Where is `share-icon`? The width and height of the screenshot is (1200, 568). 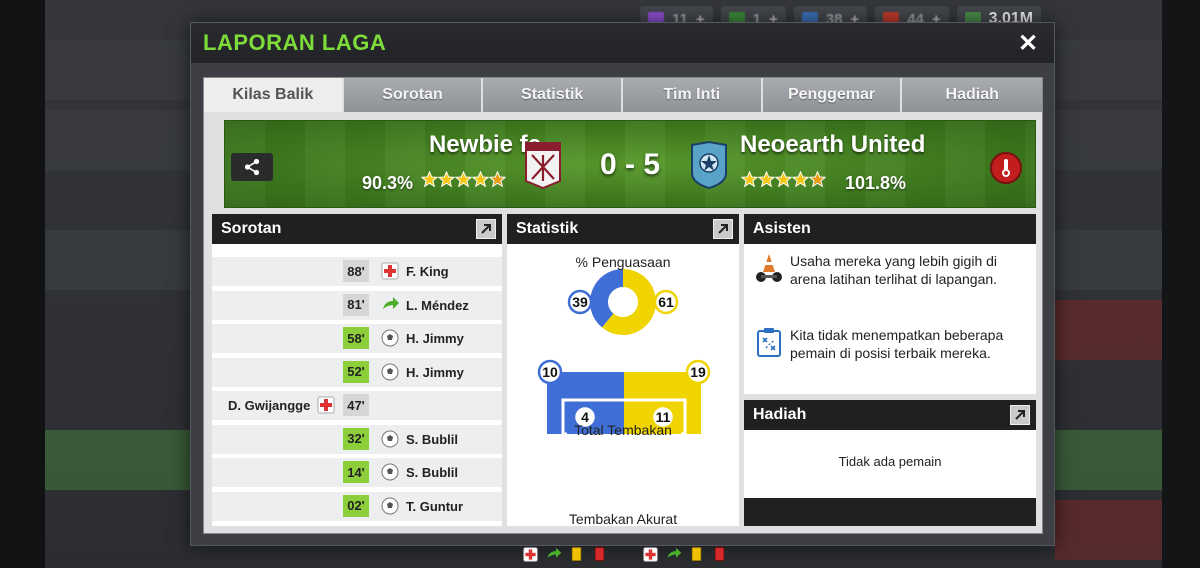
share-icon is located at coordinates (252, 167).